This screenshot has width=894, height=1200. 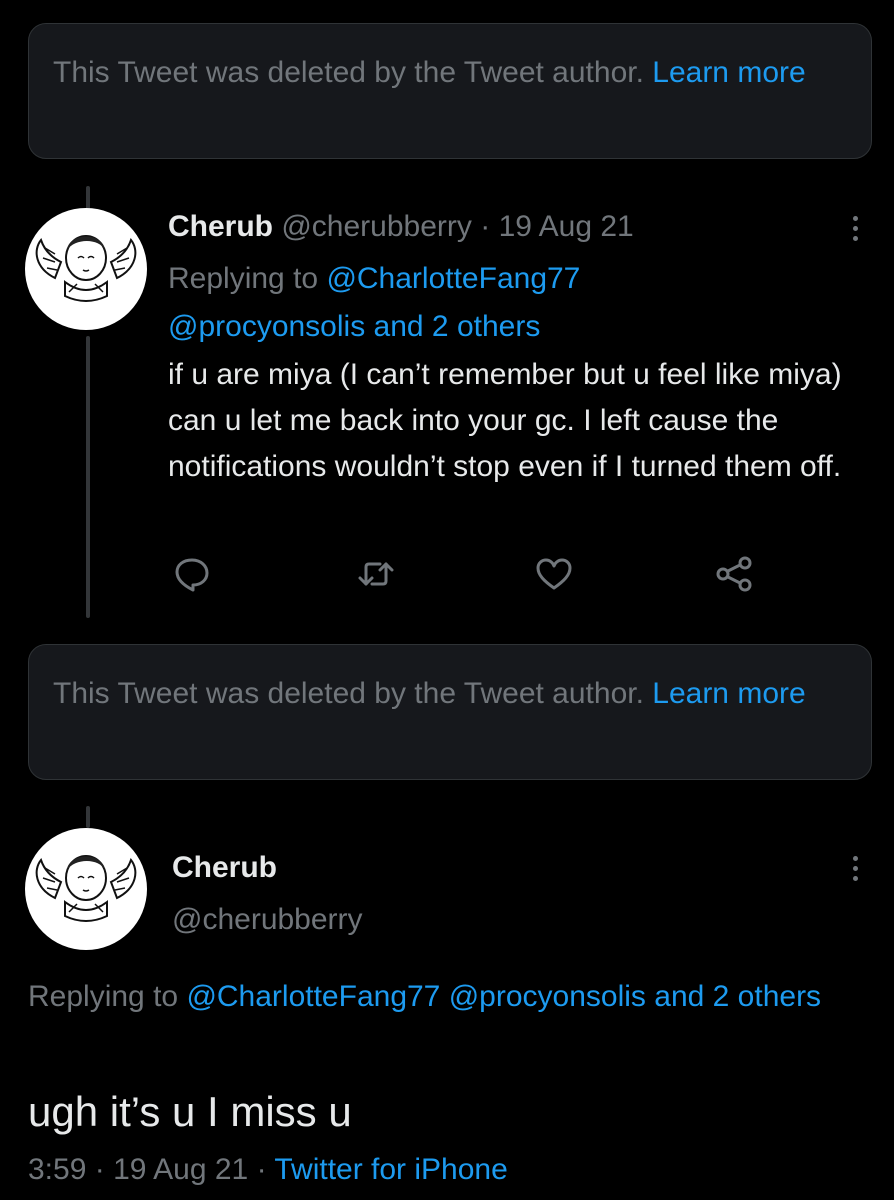 I want to click on tweet-header: Cherub @cherubberry · 19 Aug 21, so click(x=401, y=227).